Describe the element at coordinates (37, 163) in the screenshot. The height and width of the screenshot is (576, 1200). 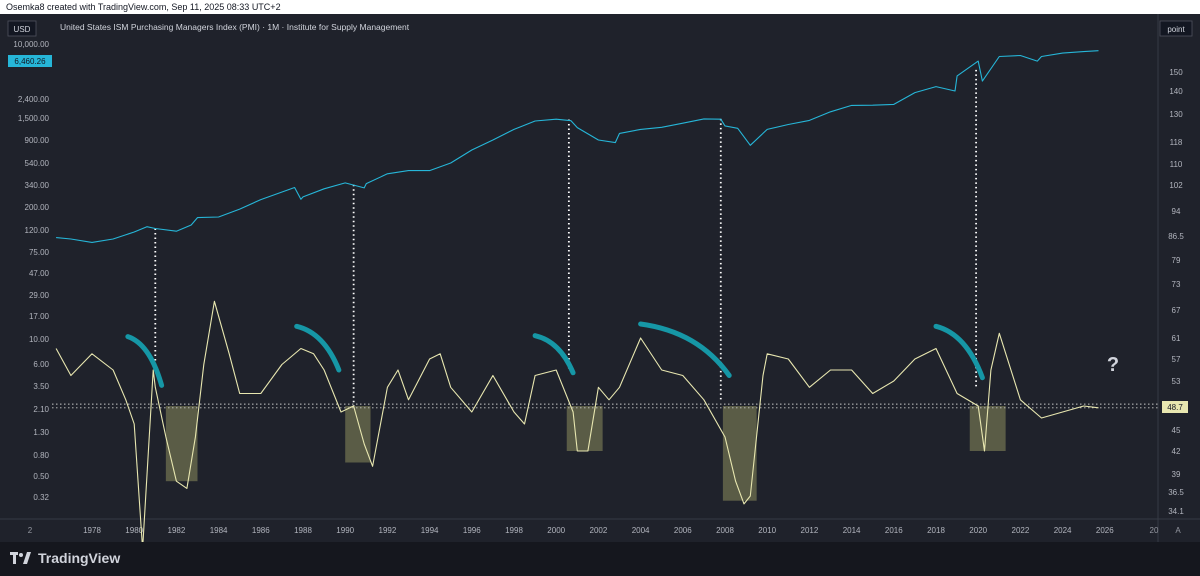
I see `left-tick-label: 540.00` at that location.